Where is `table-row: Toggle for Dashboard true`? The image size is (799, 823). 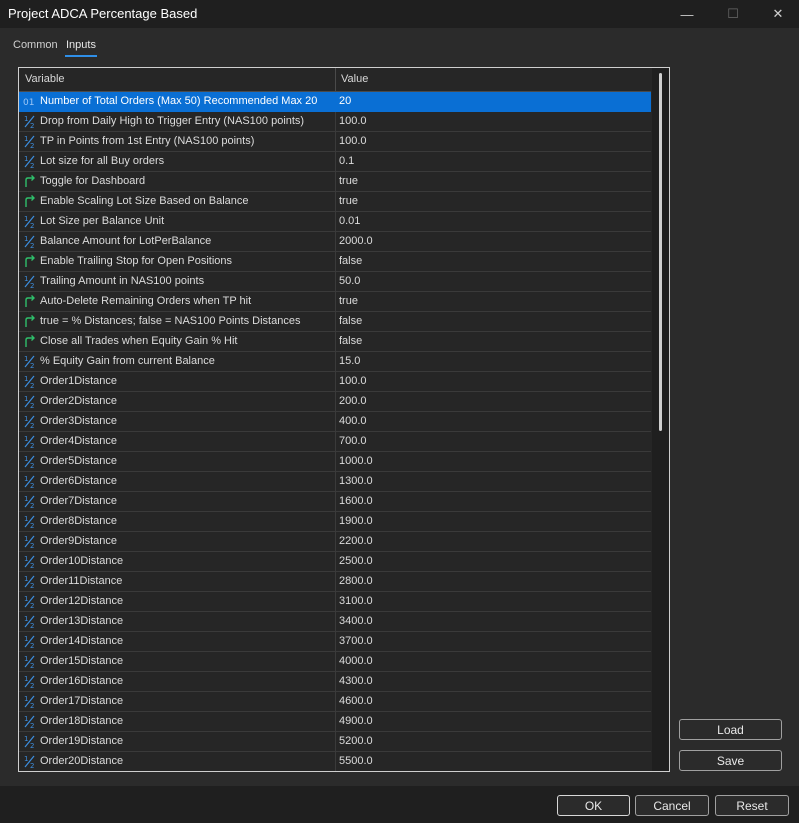 table-row: Toggle for Dashboard true is located at coordinates (335, 182).